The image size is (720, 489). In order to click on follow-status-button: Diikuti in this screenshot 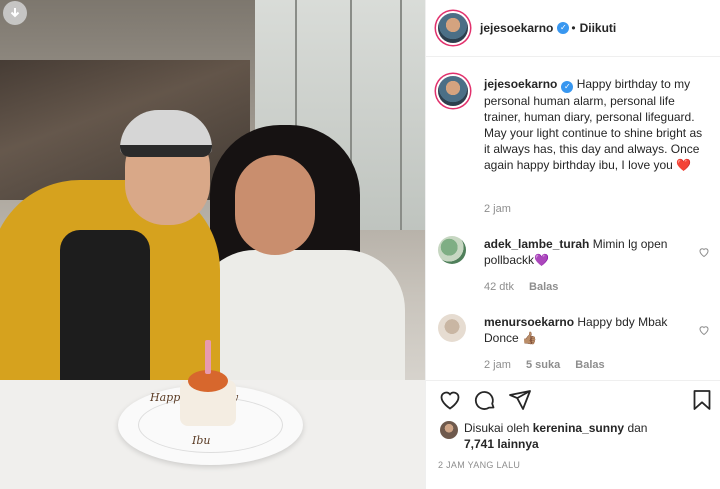, I will do `click(598, 28)`.